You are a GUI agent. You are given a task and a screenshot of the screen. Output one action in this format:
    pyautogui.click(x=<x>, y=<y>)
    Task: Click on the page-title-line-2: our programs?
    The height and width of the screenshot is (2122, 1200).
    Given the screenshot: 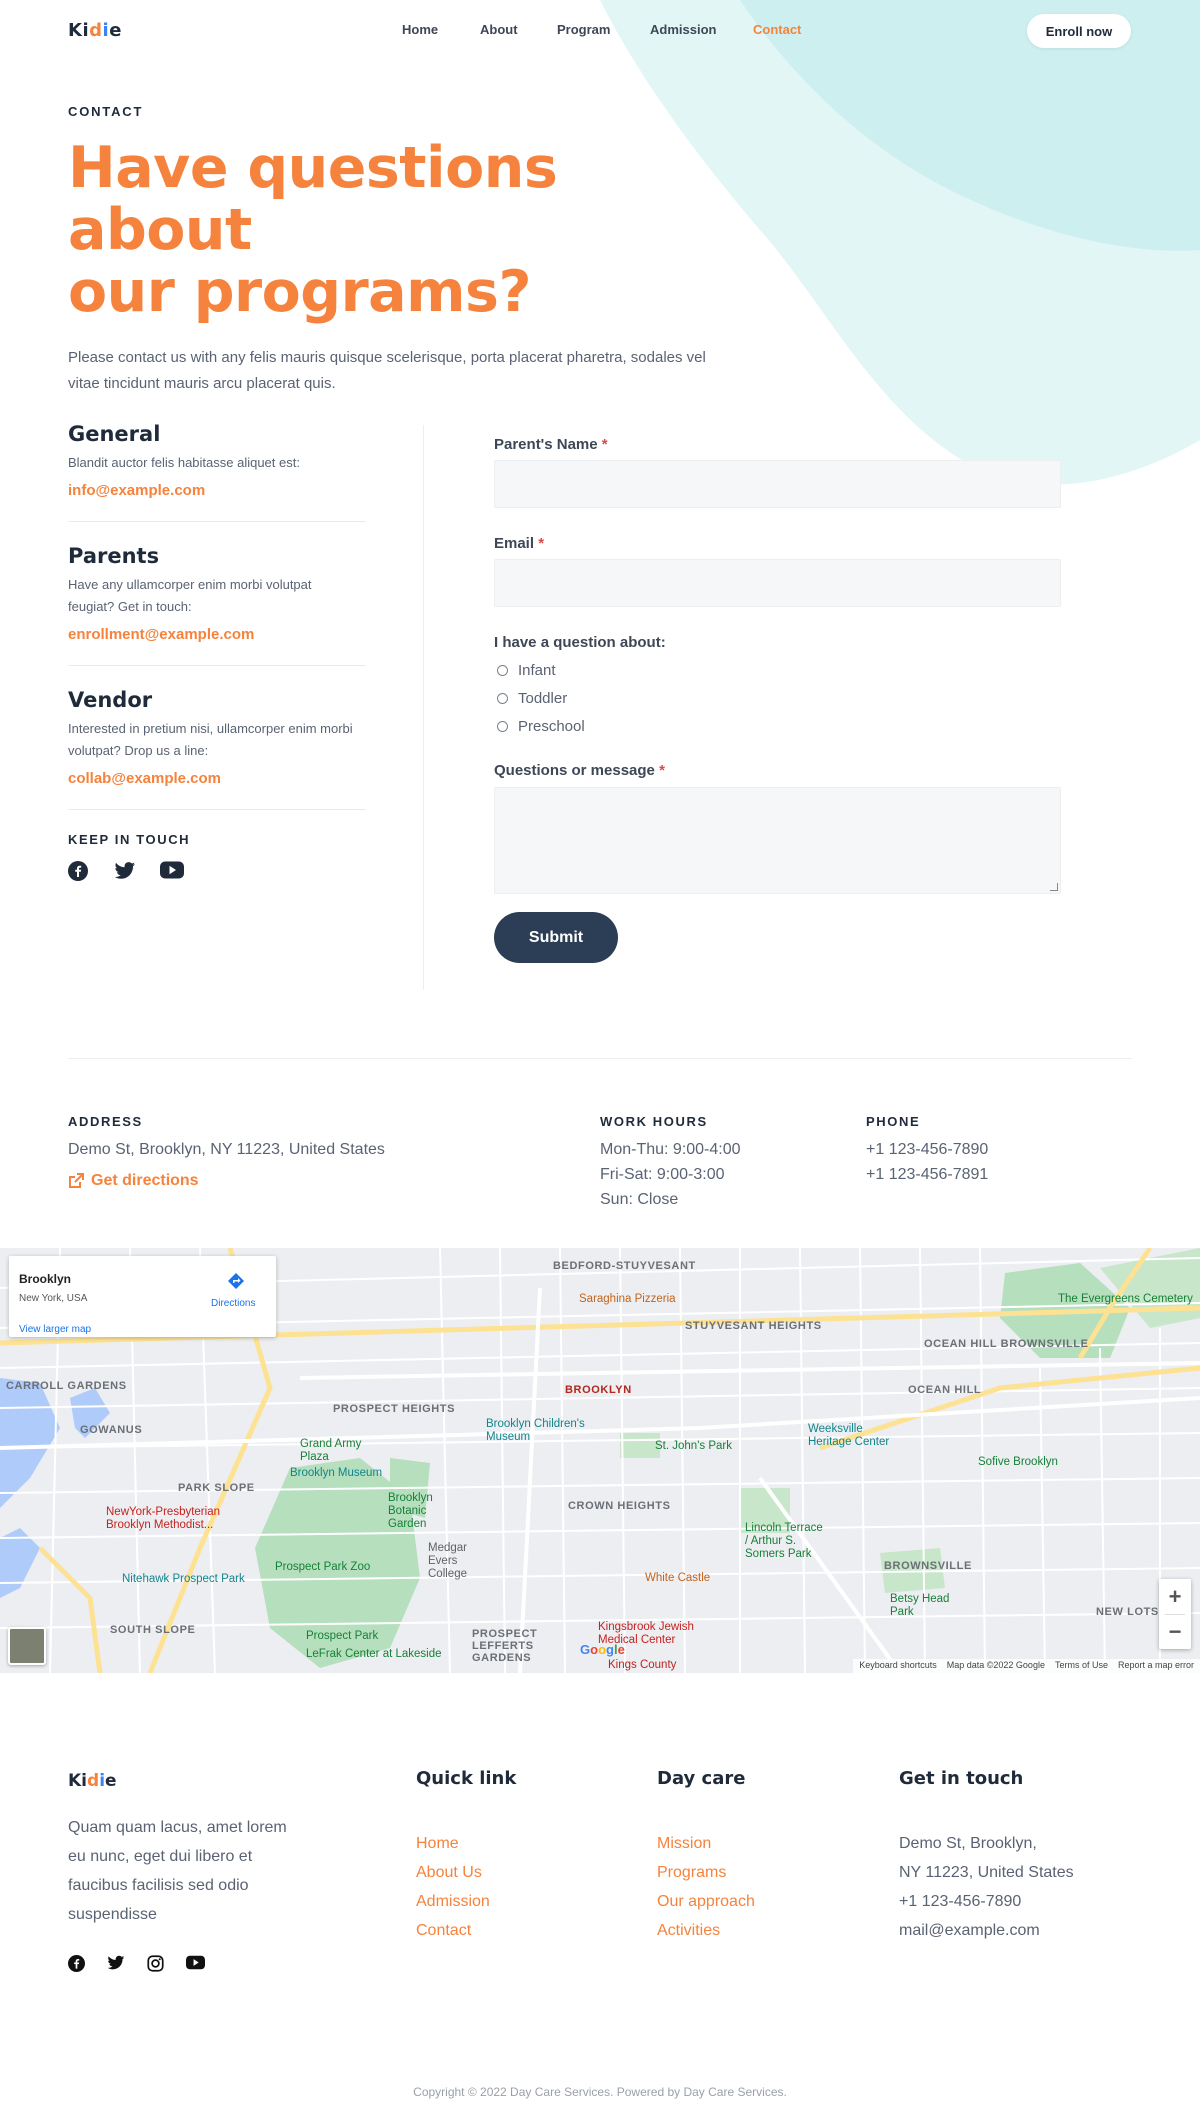 What is the action you would take?
    pyautogui.click(x=300, y=292)
    